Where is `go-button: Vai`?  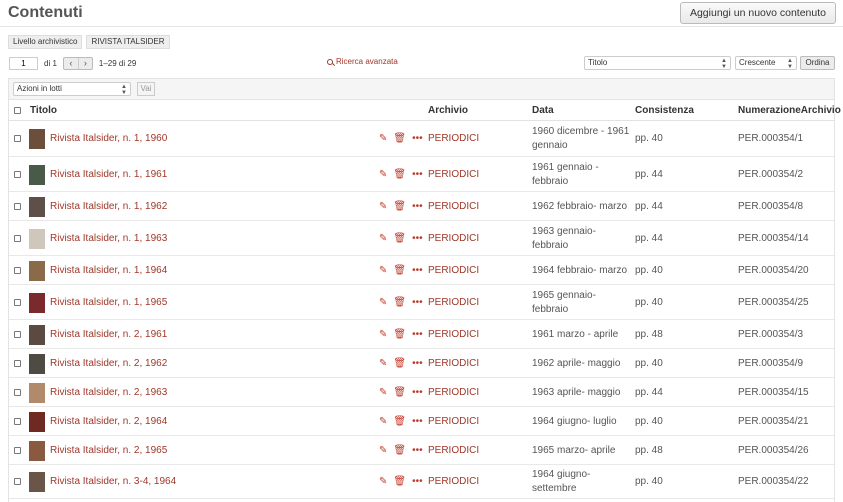 go-button: Vai is located at coordinates (146, 89).